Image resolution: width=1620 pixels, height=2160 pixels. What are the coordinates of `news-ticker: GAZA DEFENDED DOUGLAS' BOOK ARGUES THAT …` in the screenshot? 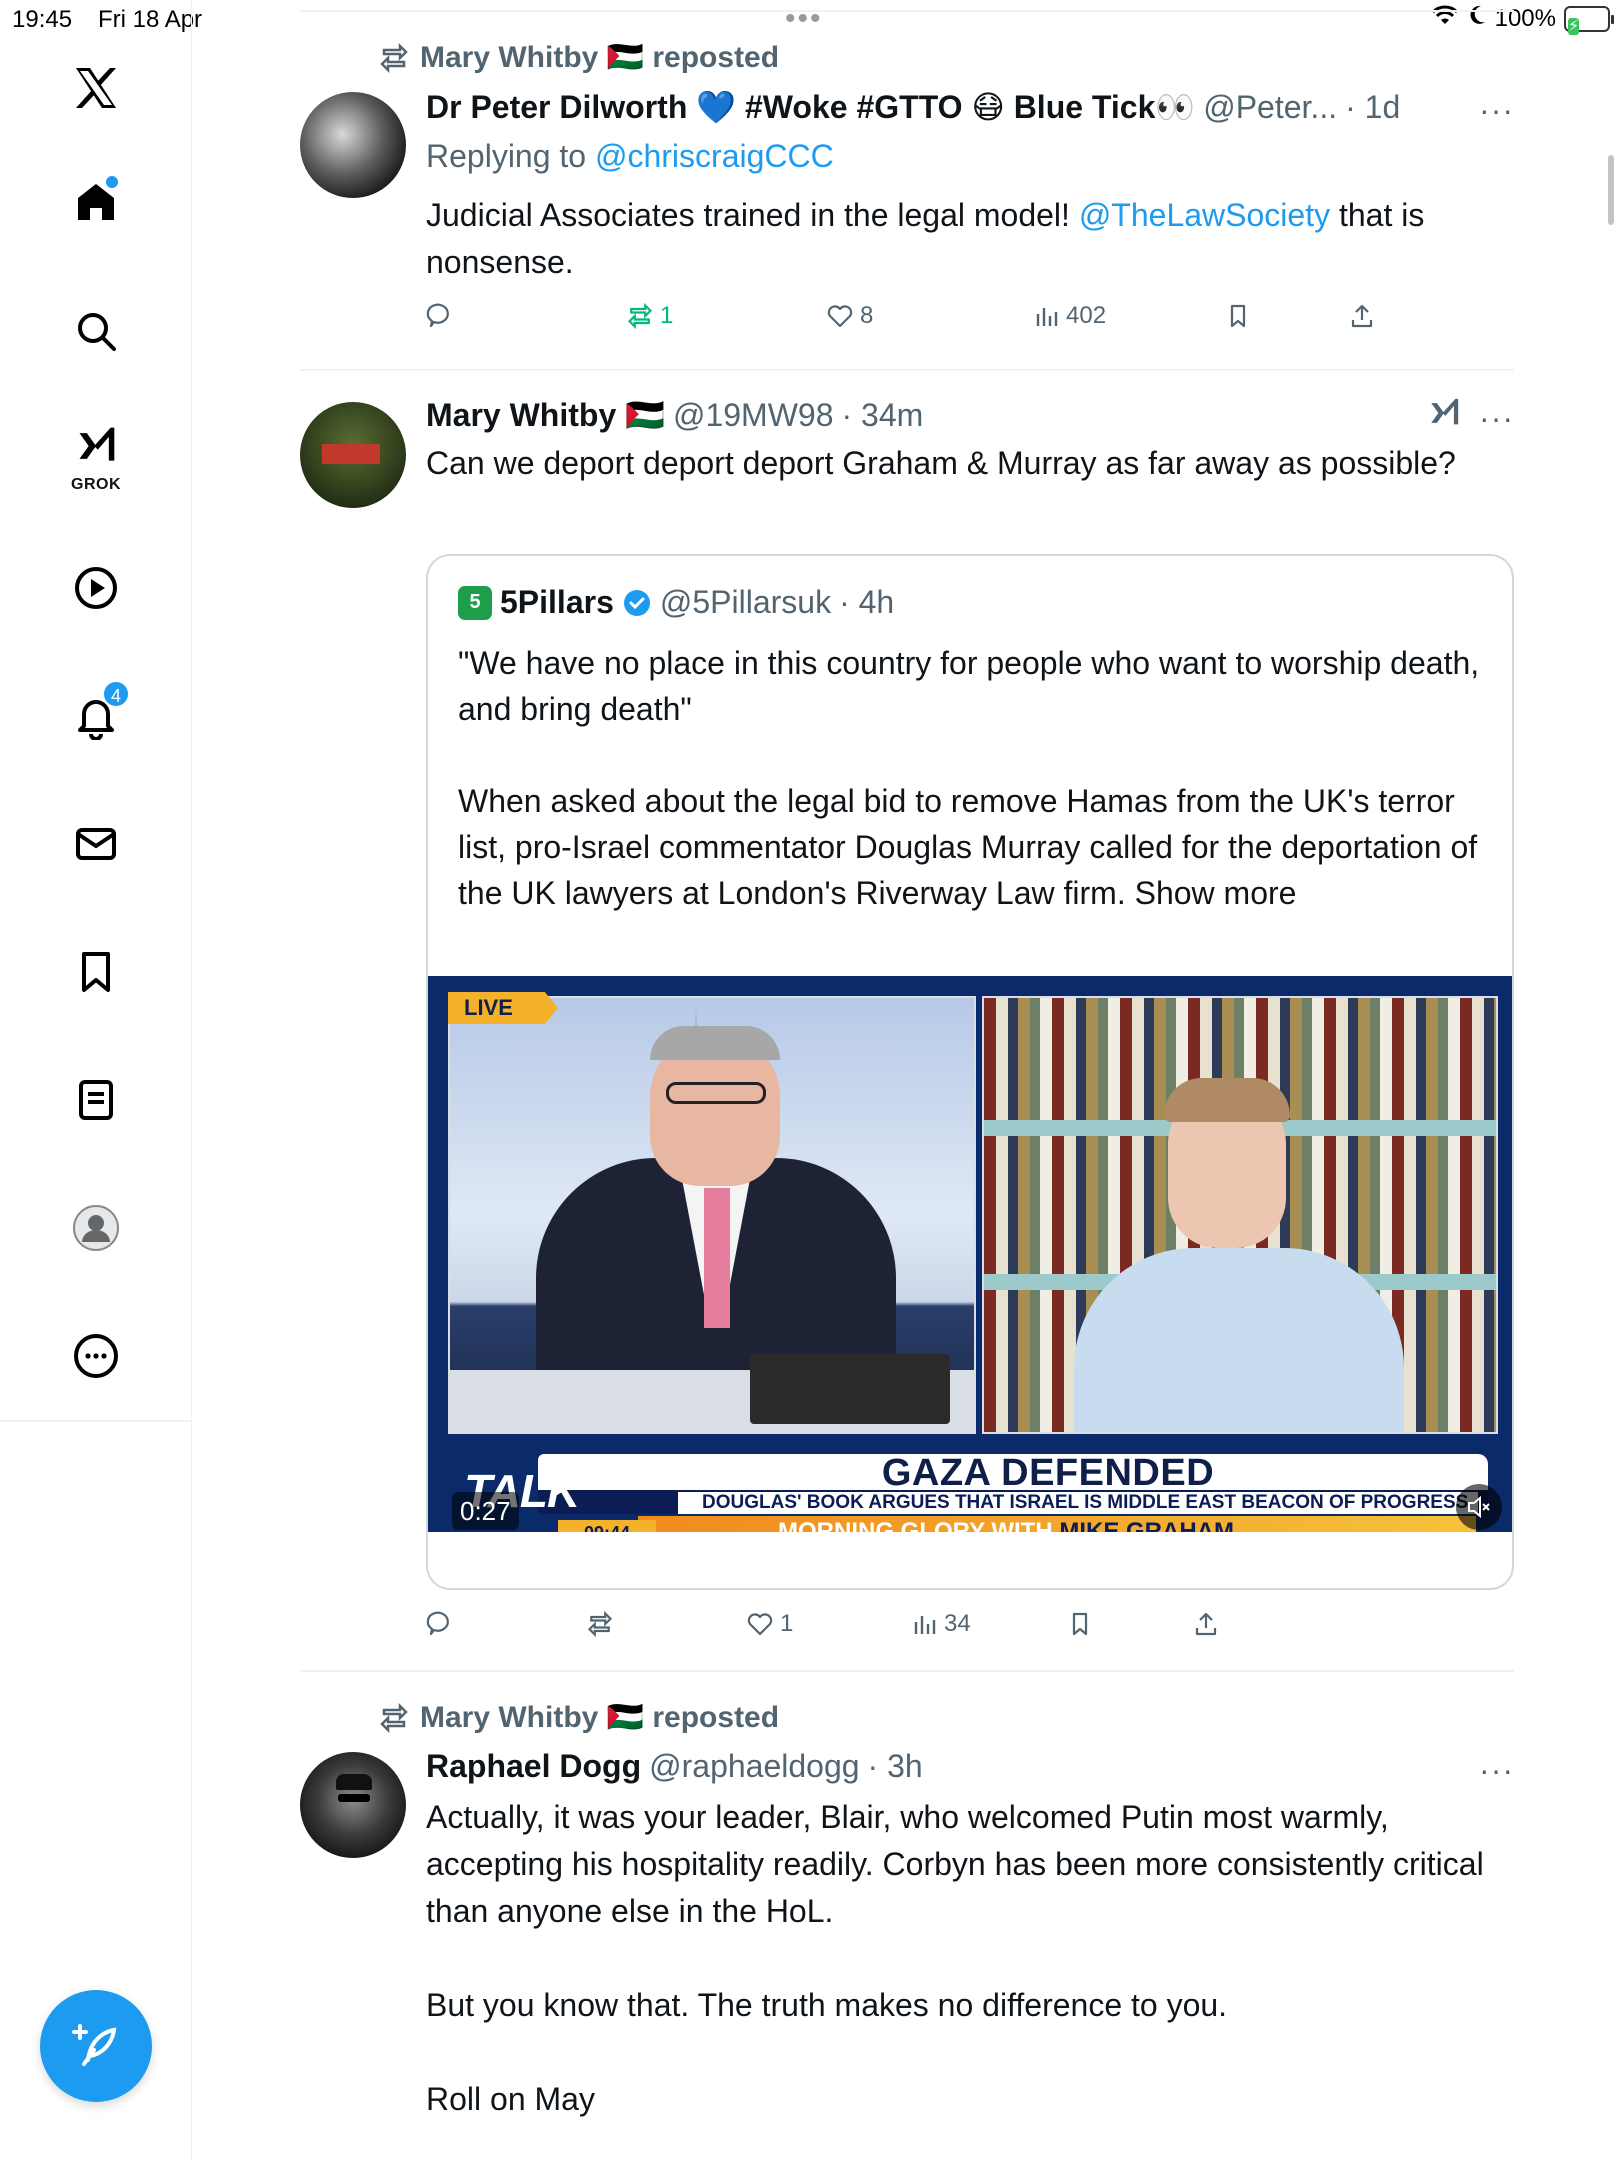 It's located at (1013, 1492).